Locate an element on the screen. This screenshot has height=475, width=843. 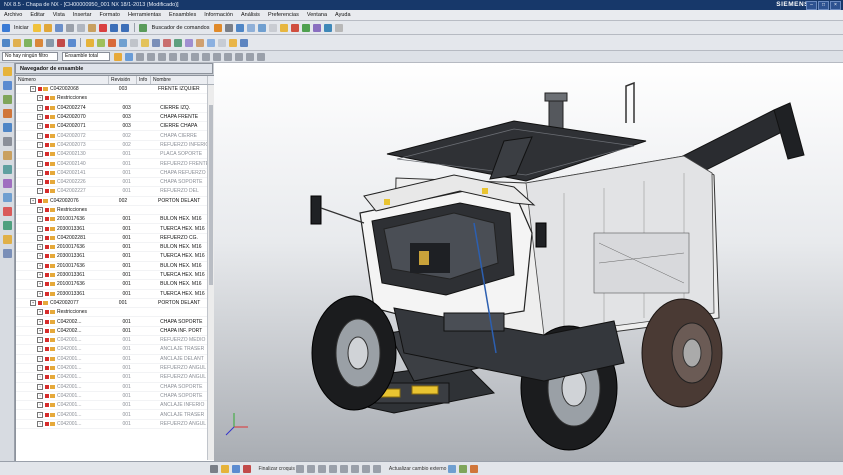
pattern-icon is located at coordinates (155, 42).